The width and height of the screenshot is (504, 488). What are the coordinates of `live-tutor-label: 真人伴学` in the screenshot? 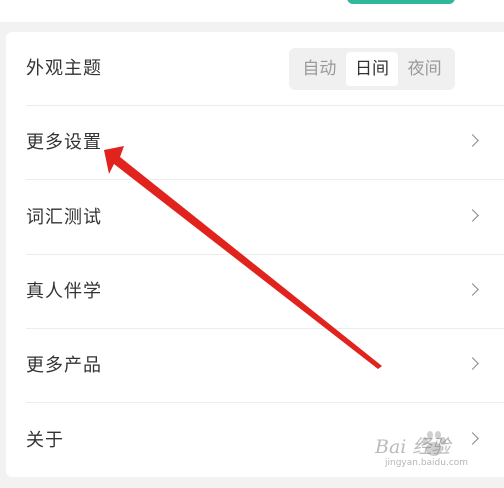 It's located at (64, 291).